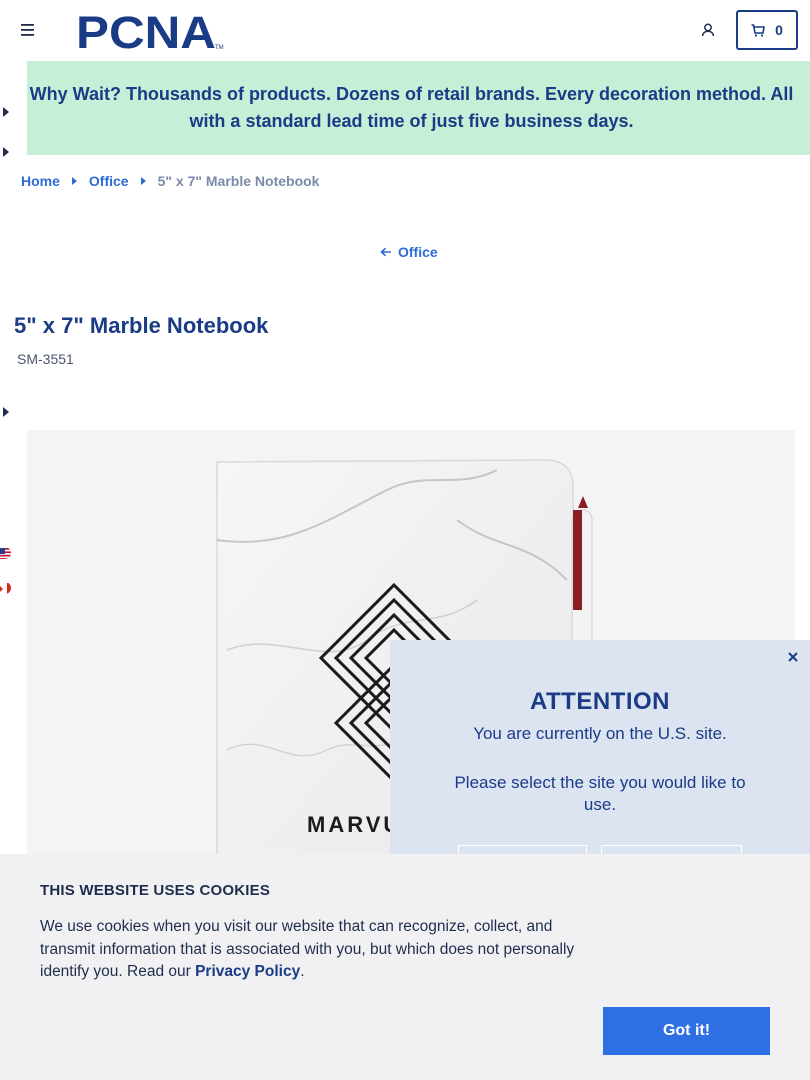  Describe the element at coordinates (302, 971) in the screenshot. I see `cookie-period: .` at that location.